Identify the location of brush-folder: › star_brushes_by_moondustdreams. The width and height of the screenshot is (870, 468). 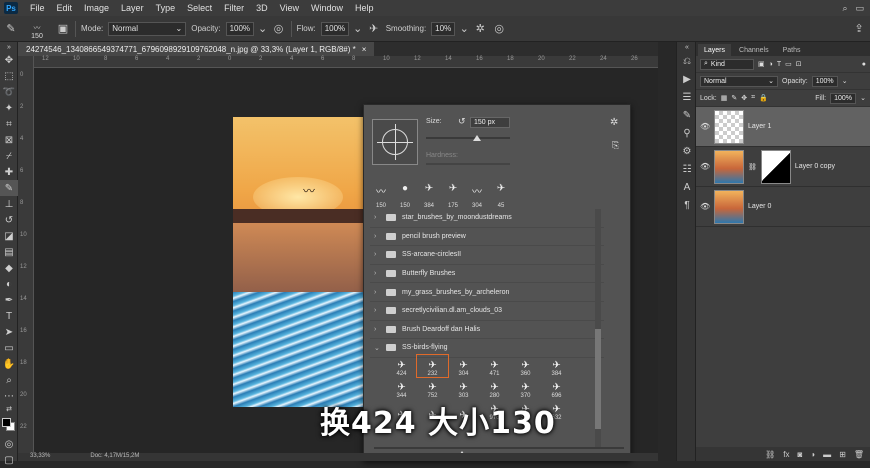
(487, 218).